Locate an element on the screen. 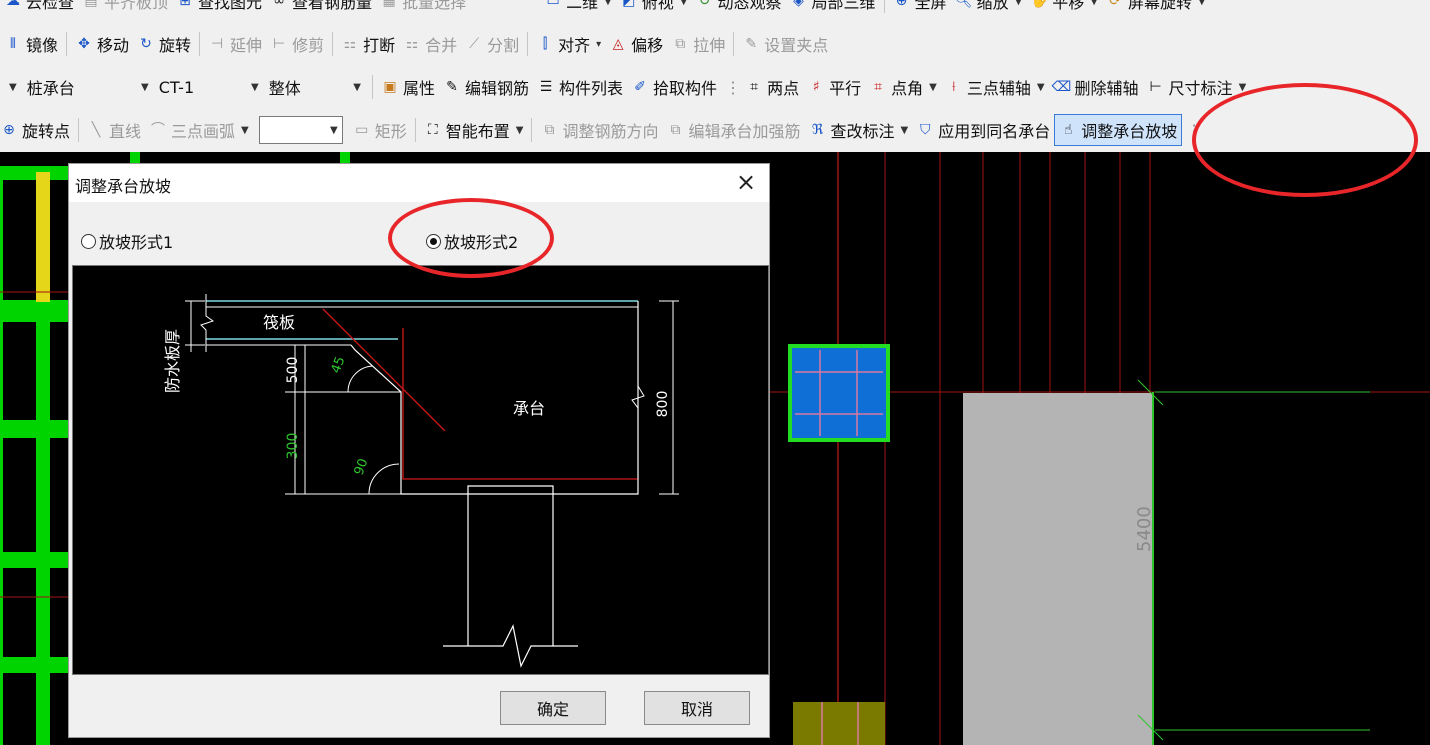  edit-reinforce-button: ⧉ 编辑承台加强筋 is located at coordinates (734, 130).